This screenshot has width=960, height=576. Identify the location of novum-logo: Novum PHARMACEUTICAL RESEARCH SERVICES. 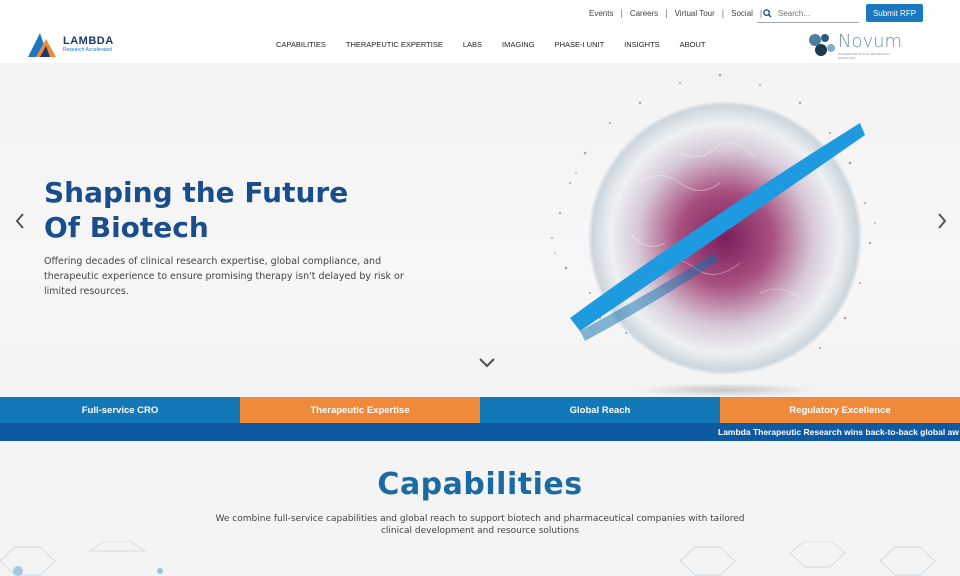
(858, 45).